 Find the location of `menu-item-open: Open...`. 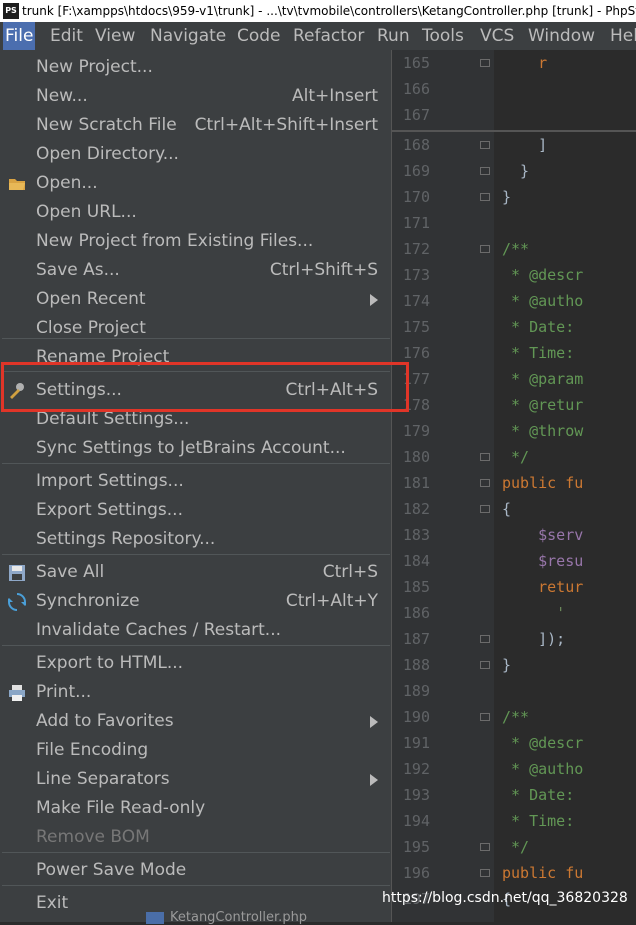

menu-item-open: Open... is located at coordinates (196, 183).